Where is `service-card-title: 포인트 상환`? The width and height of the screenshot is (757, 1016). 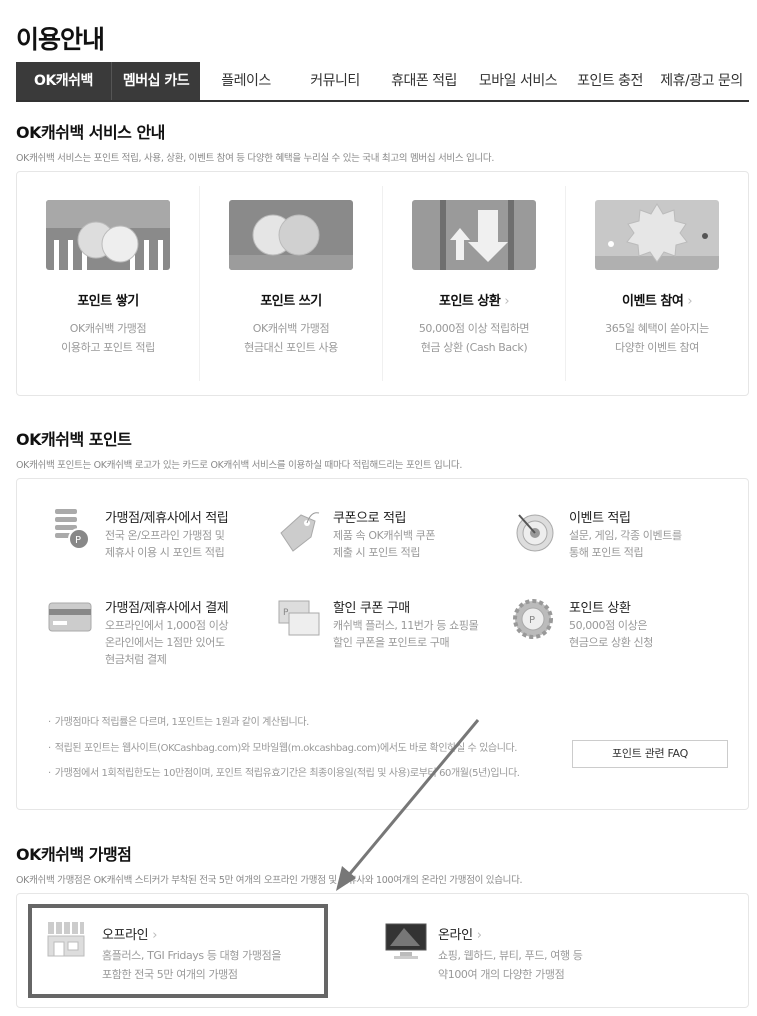 service-card-title: 포인트 상환 is located at coordinates (469, 301).